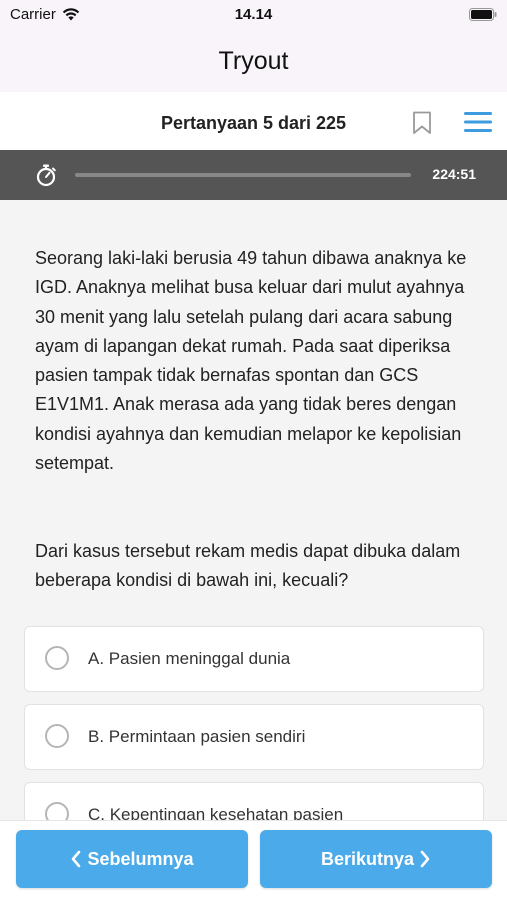 Image resolution: width=507 pixels, height=901 pixels. Describe the element at coordinates (454, 174) in the screenshot. I see `timer-remaining: 224:51` at that location.